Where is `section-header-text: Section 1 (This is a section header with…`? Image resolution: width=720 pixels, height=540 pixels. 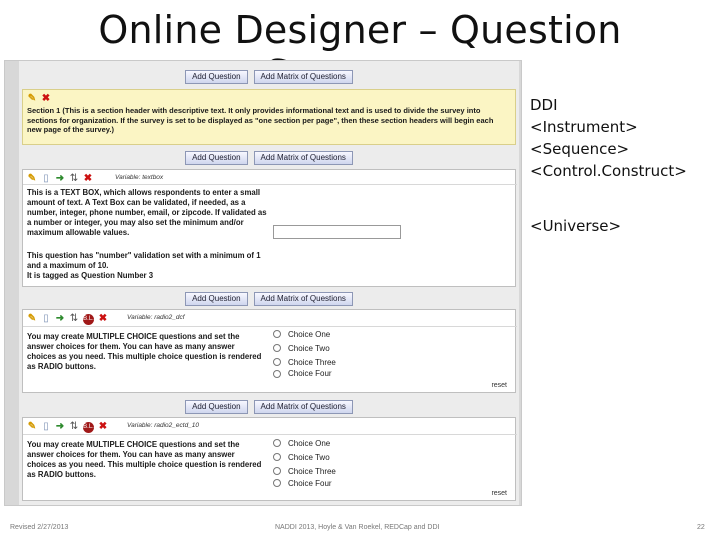 section-header-text: Section 1 (This is a section header with… is located at coordinates (260, 120).